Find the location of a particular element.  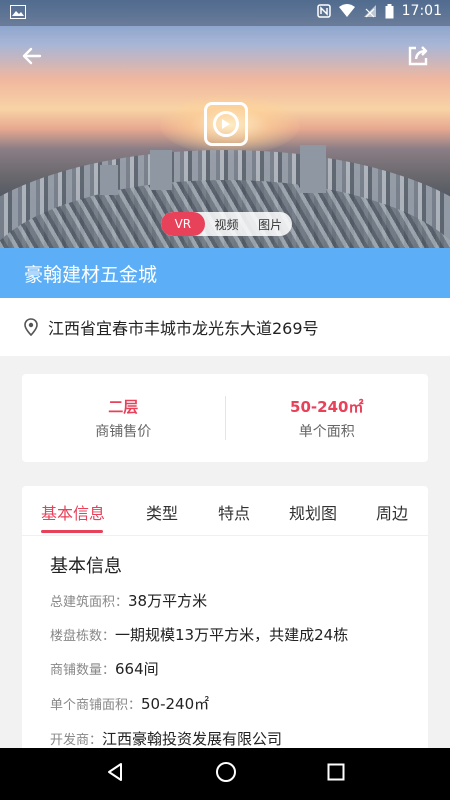

price-column: 二层 商铺售价 is located at coordinates (123, 418).